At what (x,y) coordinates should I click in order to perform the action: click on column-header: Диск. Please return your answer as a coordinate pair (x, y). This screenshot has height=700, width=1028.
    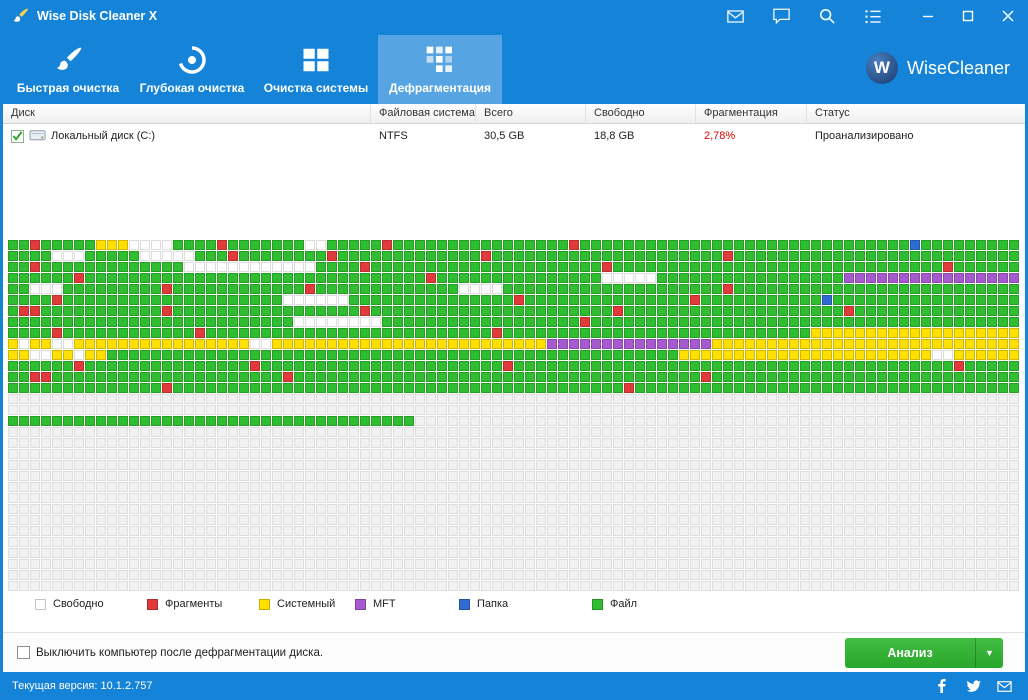
    Looking at the image, I should click on (187, 113).